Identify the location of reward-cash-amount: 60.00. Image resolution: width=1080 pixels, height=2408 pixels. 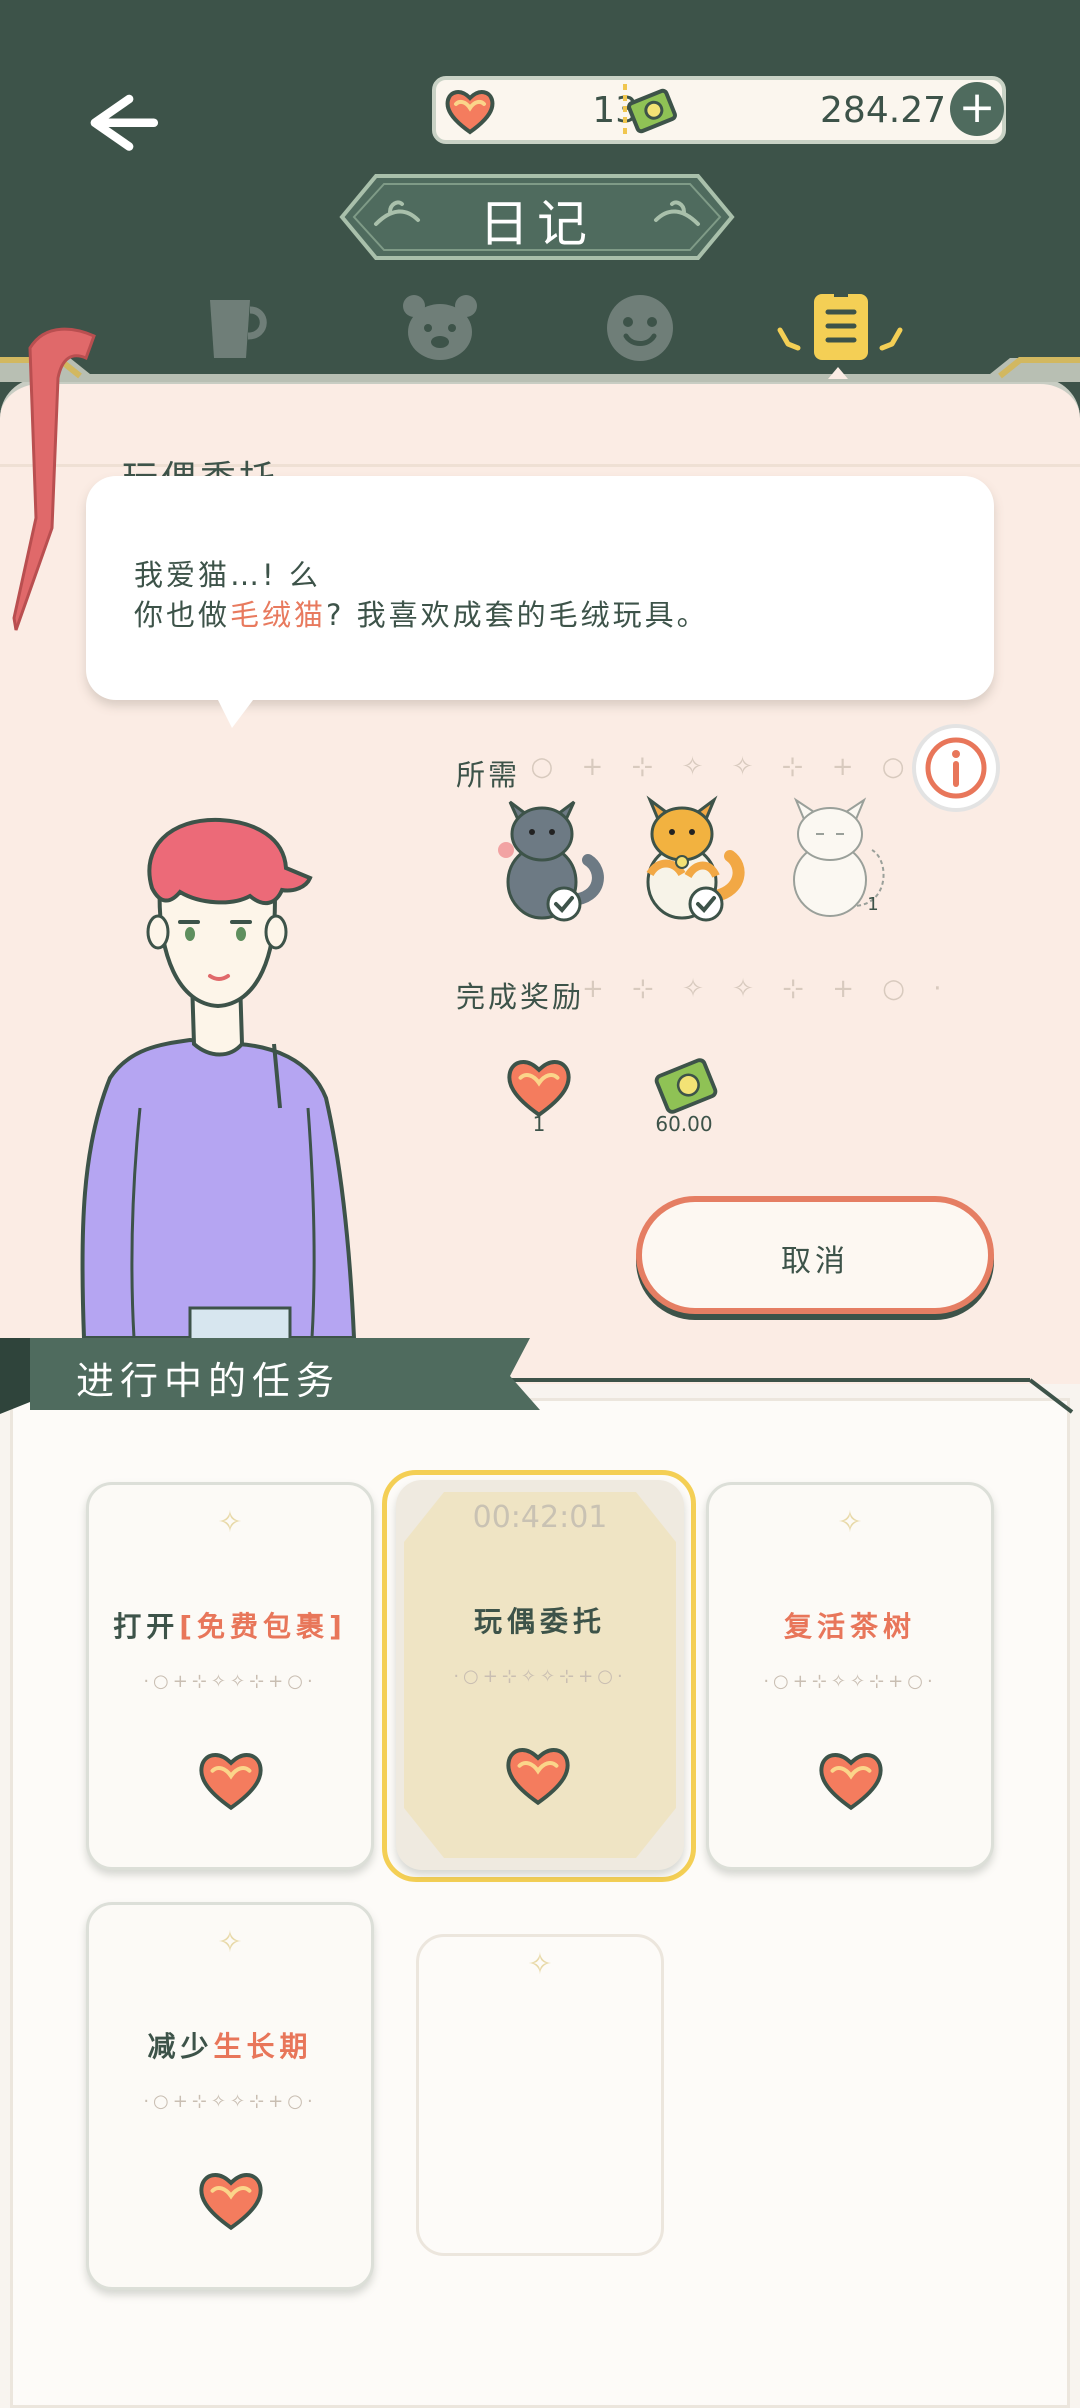
(684, 1124).